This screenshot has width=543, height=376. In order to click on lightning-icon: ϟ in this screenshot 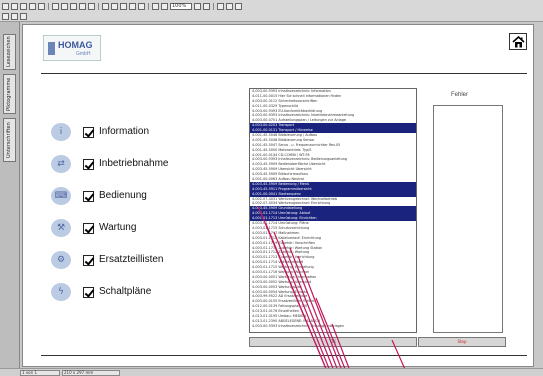, I will do `click(61, 292)`.